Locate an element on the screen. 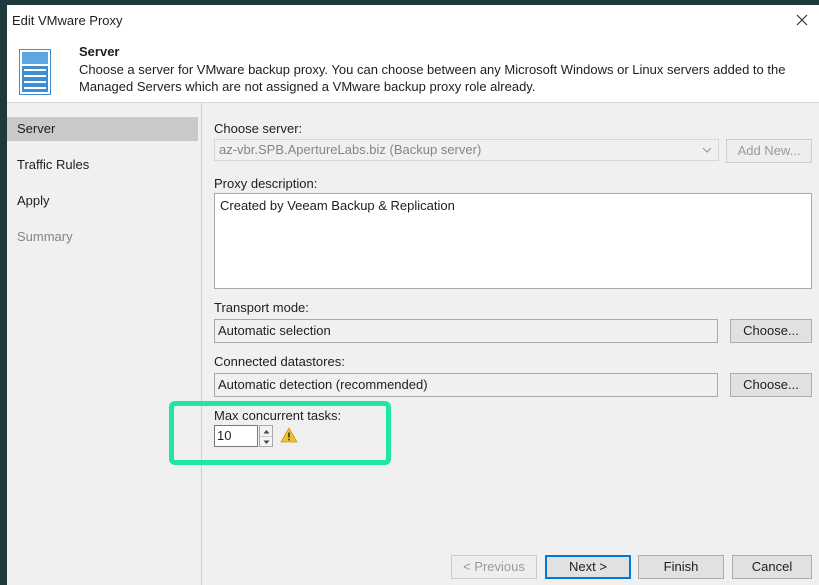 This screenshot has width=819, height=585. connected-datastores-value: Automatic detection (recommended) is located at coordinates (323, 384).